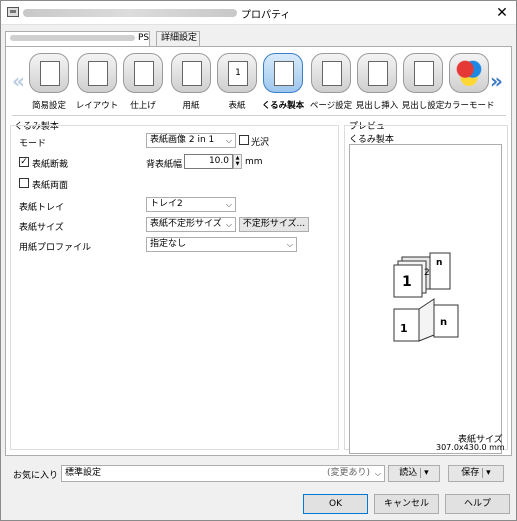 This screenshot has width=517, height=521. I want to click on gloss-checkbox, so click(244, 140).